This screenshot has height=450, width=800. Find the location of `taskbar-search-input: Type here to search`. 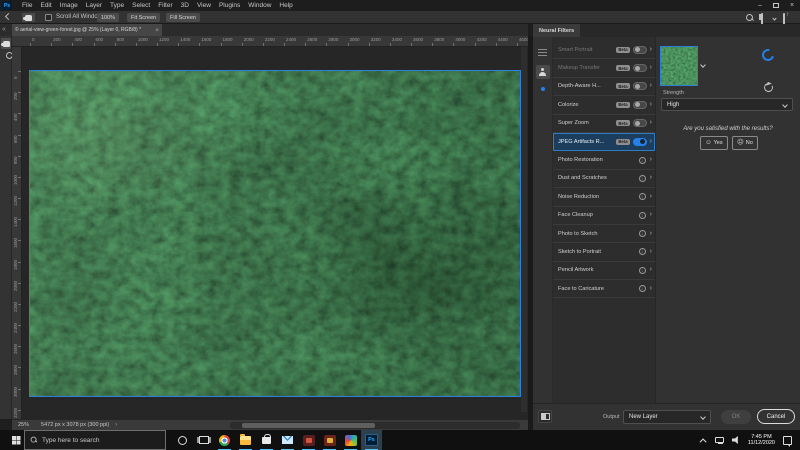

taskbar-search-input: Type here to search is located at coordinates (95, 440).